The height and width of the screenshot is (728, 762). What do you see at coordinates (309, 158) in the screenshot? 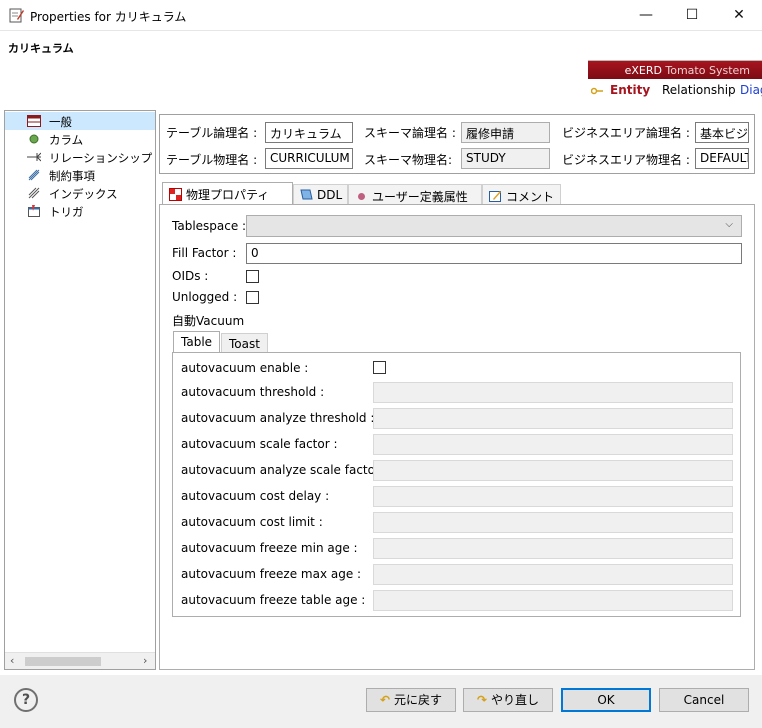
I see `physical-name-field: CURRICULUM` at bounding box center [309, 158].